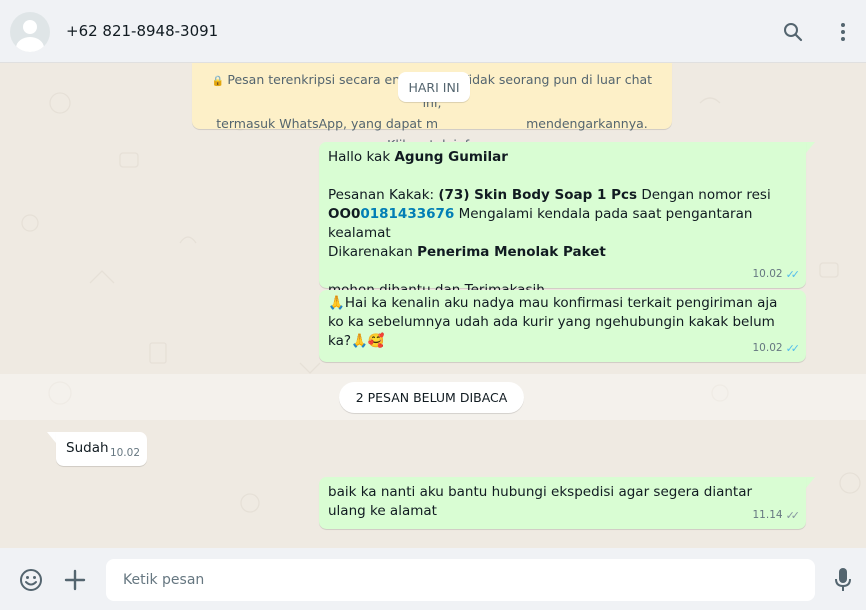 The height and width of the screenshot is (610, 866). Describe the element at coordinates (218, 81) in the screenshot. I see `lock-icon: 🔒` at that location.